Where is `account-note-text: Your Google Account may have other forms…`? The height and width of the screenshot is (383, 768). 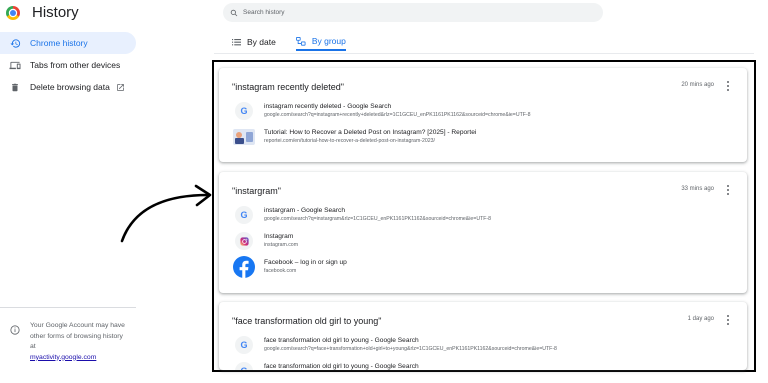
account-note-text: Your Google Account may have other forms… is located at coordinates (80, 342).